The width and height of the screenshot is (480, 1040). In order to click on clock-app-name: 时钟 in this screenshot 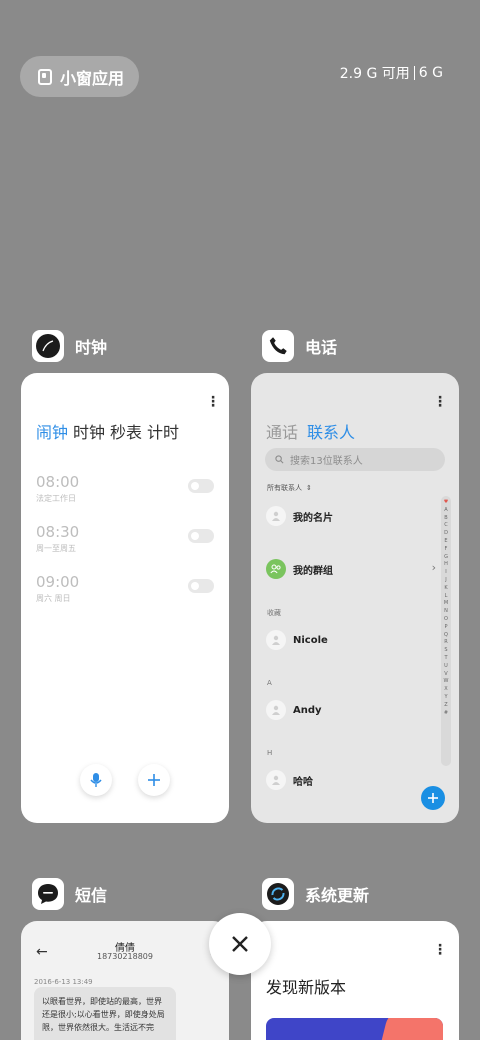, I will do `click(91, 347)`.